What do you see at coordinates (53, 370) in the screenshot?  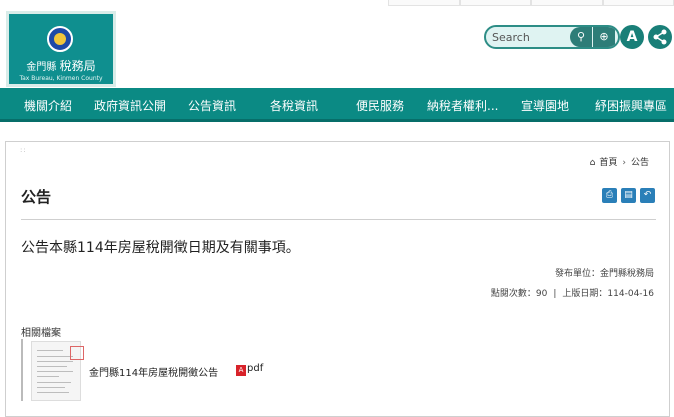 I see `file-thumbnail` at bounding box center [53, 370].